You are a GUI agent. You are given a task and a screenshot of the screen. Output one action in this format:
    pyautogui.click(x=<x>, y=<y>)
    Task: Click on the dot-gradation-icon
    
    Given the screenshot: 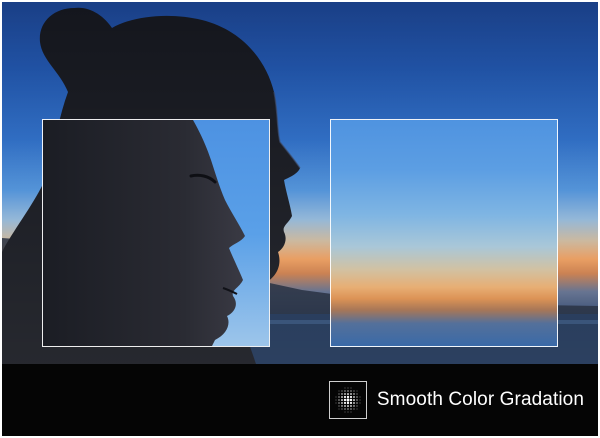 What is the action you would take?
    pyautogui.click(x=347, y=400)
    